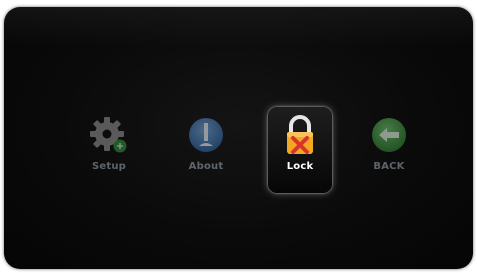 Image resolution: width=477 pixels, height=273 pixels. What do you see at coordinates (300, 166) in the screenshot?
I see `menu-item-label: Lock` at bounding box center [300, 166].